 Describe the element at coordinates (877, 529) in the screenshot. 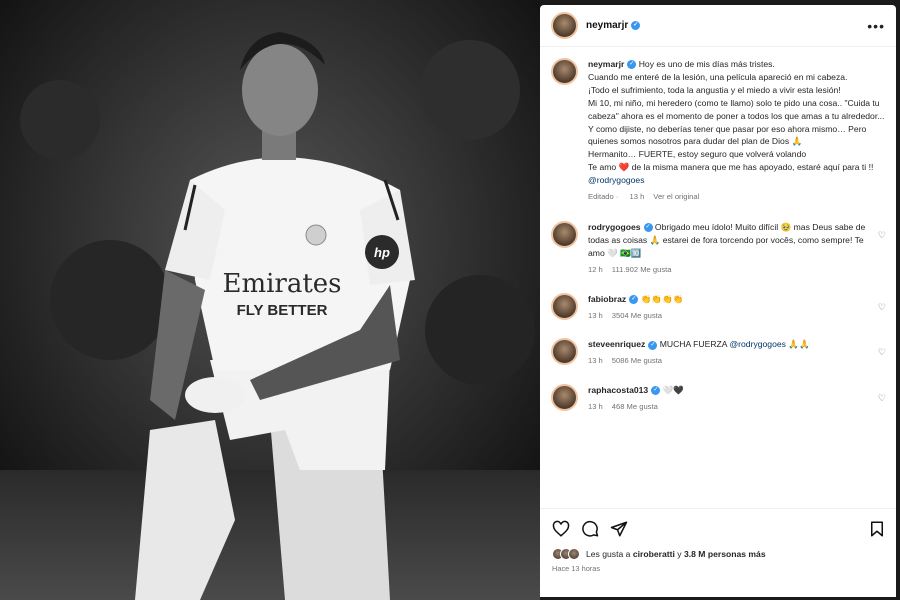

I see `bookmark-icon` at that location.